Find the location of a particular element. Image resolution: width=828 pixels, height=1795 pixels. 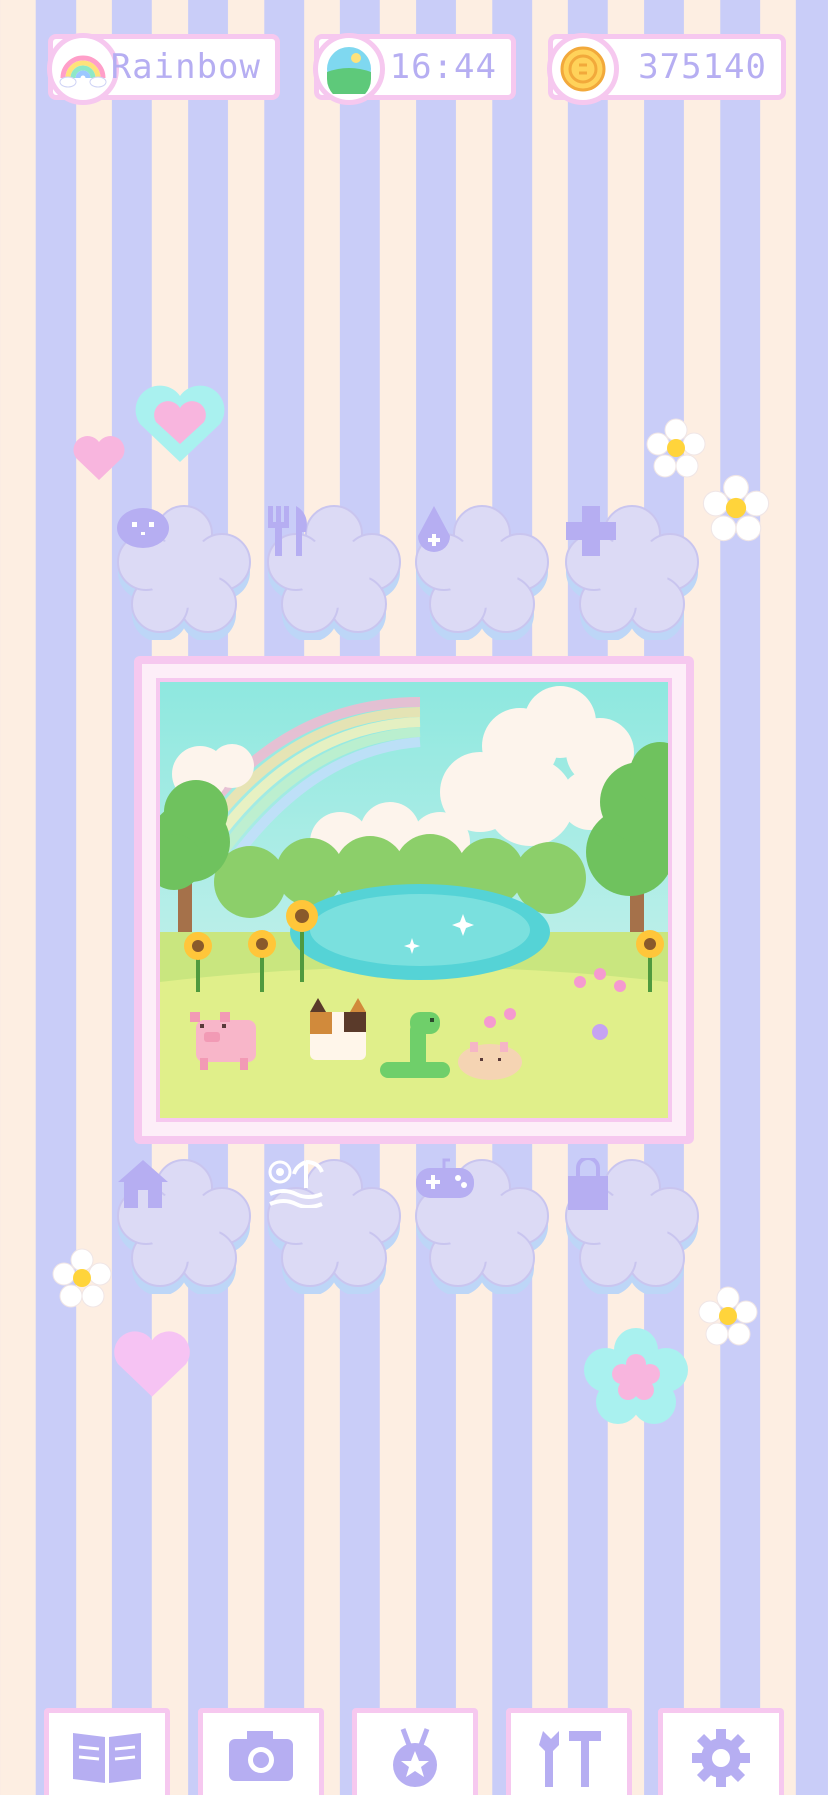

water-drop-icon is located at coordinates (434, 529).